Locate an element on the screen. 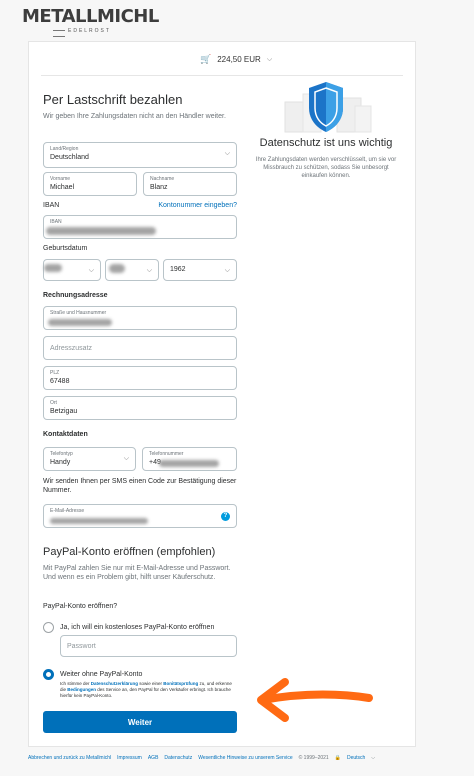 The width and height of the screenshot is (474, 776). phone-type-value: Handy is located at coordinates (60, 462).